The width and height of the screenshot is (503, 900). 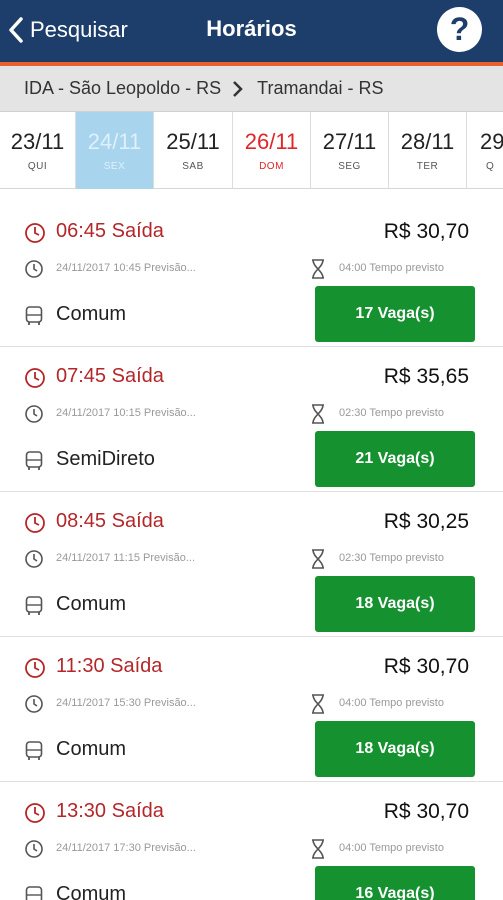 What do you see at coordinates (349, 166) in the screenshot?
I see `date-tab-weekday: SEG` at bounding box center [349, 166].